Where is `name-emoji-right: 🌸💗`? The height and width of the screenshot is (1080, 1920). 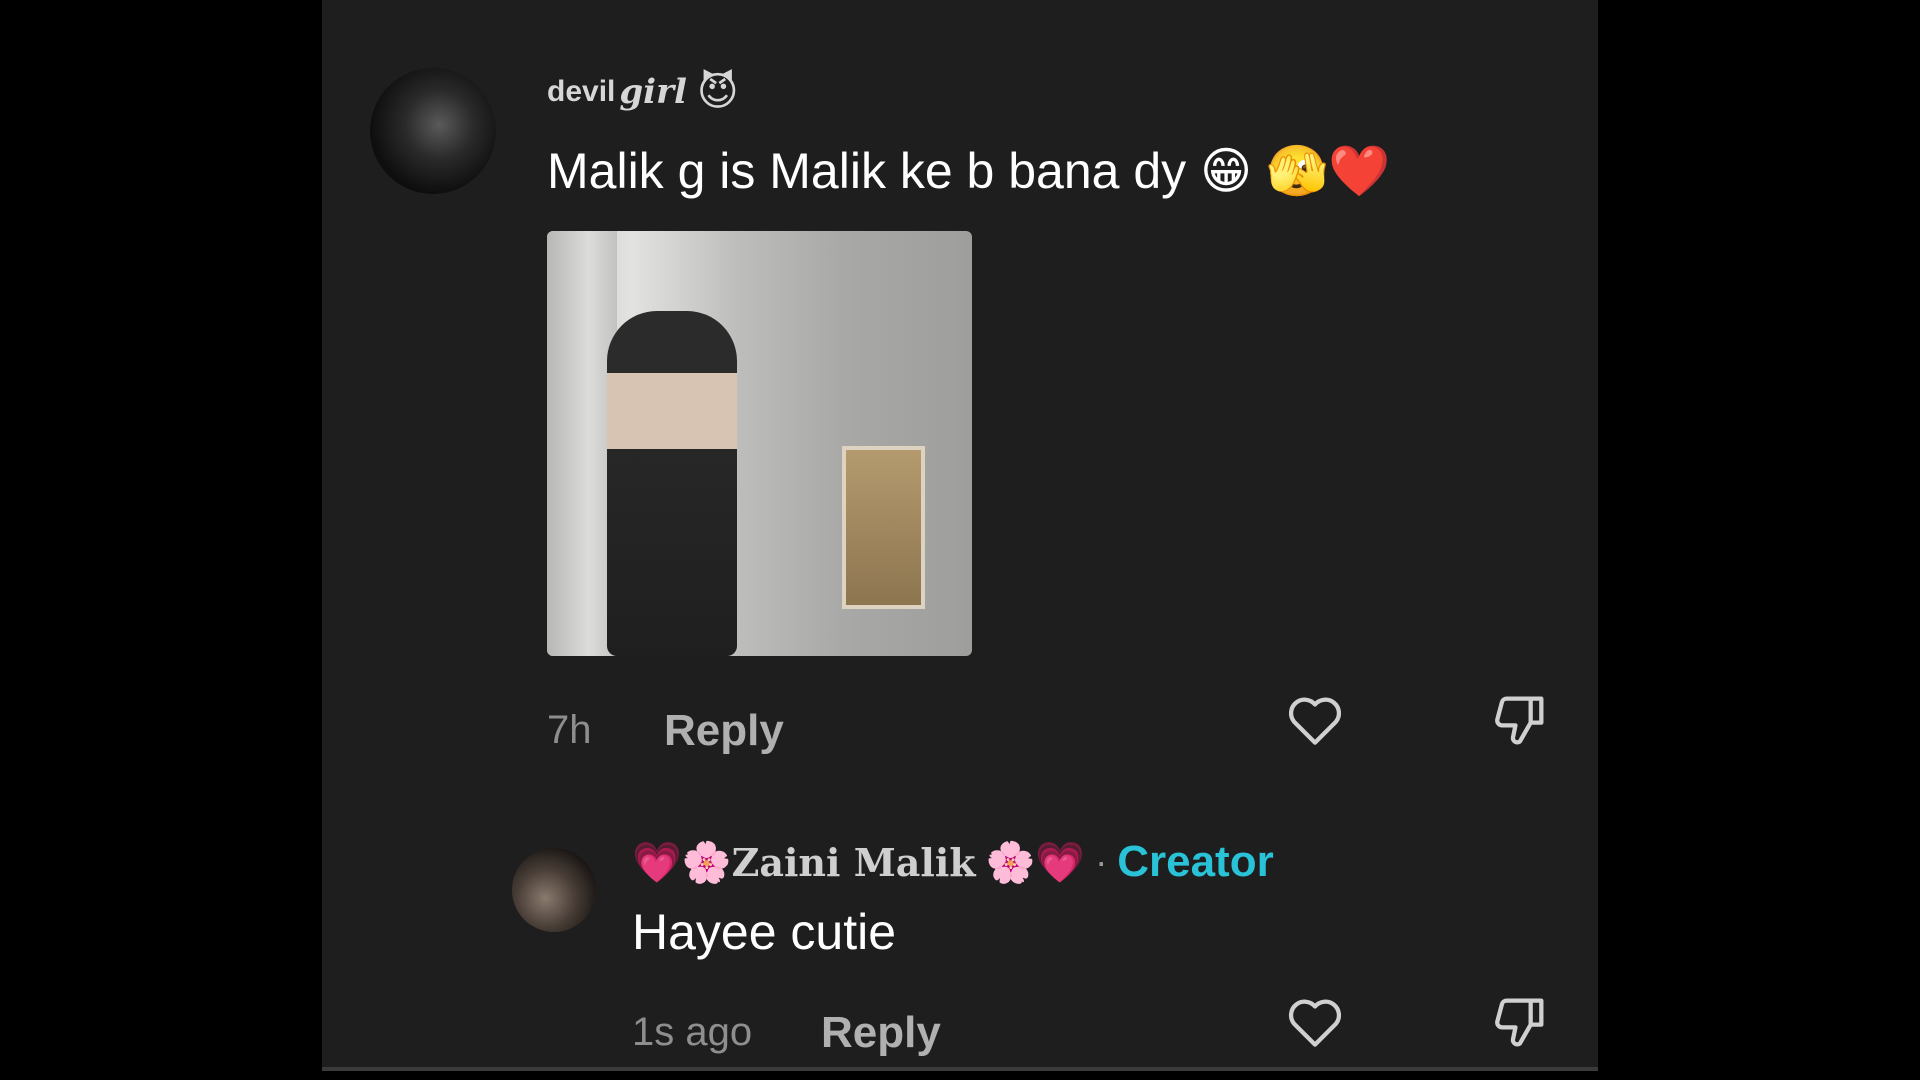 name-emoji-right: 🌸💗 is located at coordinates (1035, 862).